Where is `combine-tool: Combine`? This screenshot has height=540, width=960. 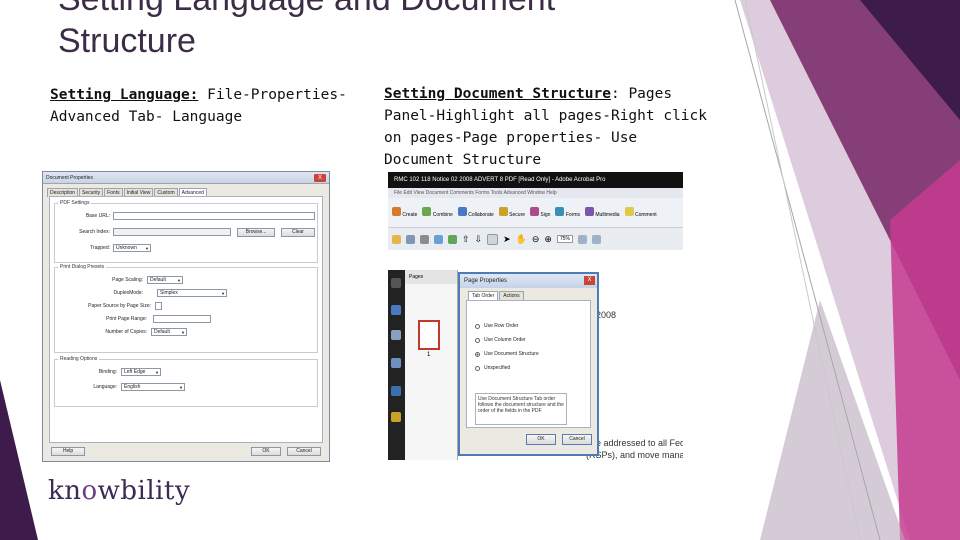
combine-tool: Combine is located at coordinates (437, 212).